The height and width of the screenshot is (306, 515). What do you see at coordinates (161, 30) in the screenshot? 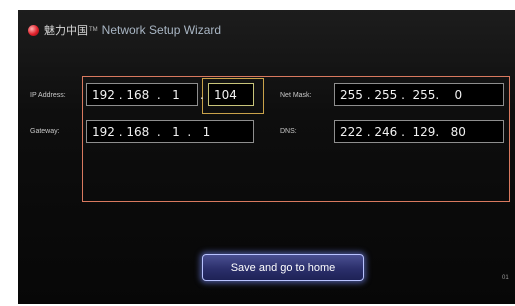
I see `window-title: Network Setup Wizard` at bounding box center [161, 30].